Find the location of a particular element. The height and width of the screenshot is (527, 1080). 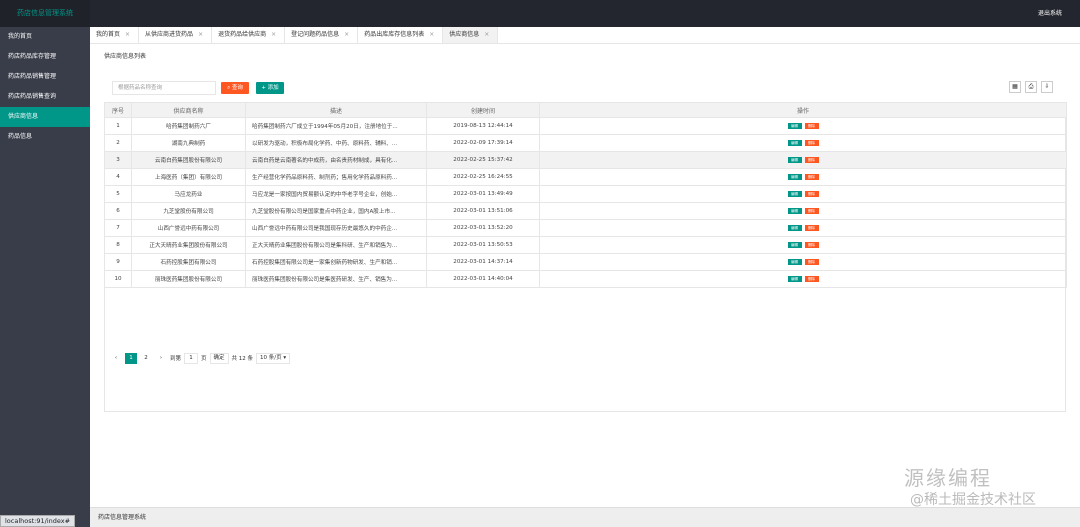

column-header-name: 供应商名称 is located at coordinates (188, 110).